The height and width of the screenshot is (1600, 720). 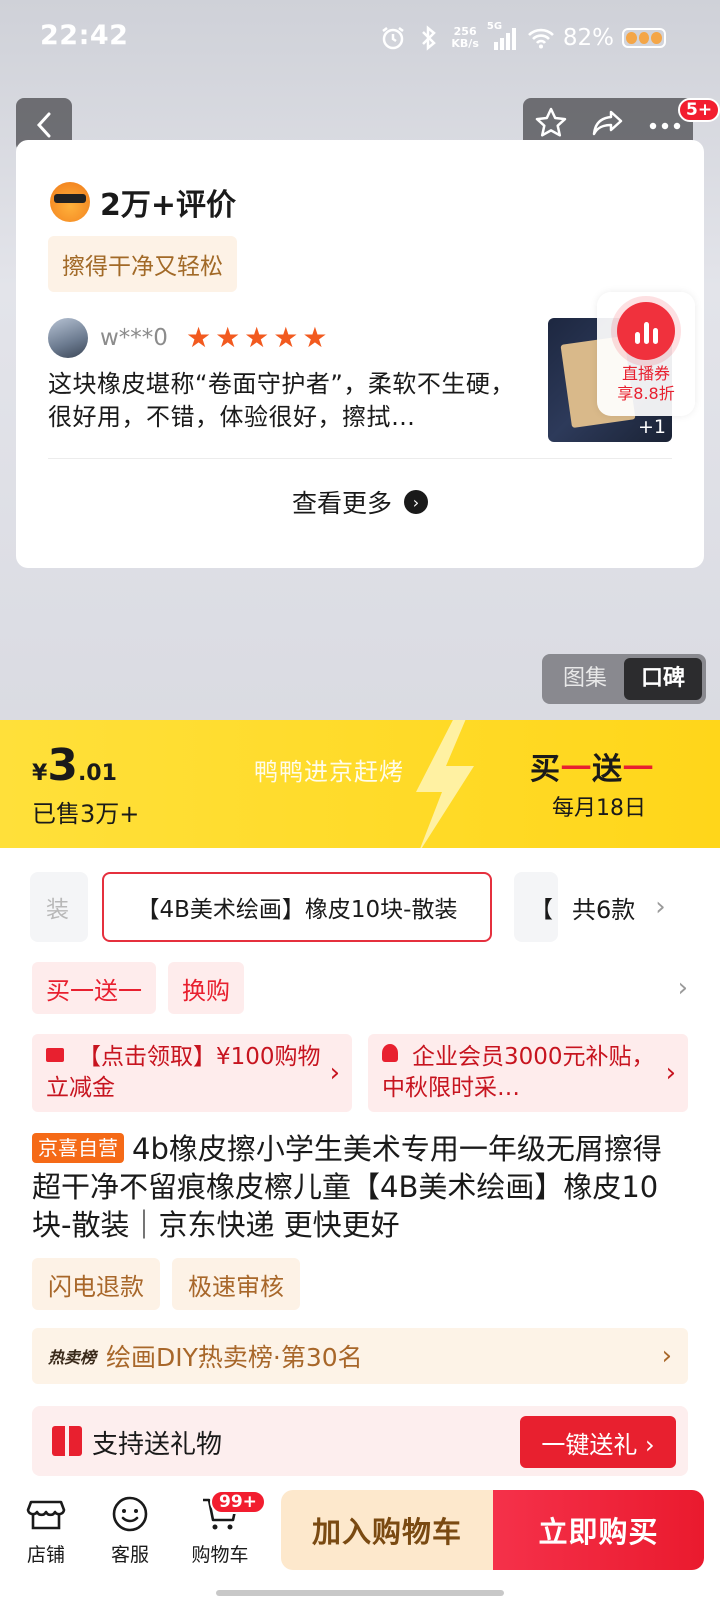 What do you see at coordinates (94, 988) in the screenshot?
I see `promo-tag-bogo: 买一送一` at bounding box center [94, 988].